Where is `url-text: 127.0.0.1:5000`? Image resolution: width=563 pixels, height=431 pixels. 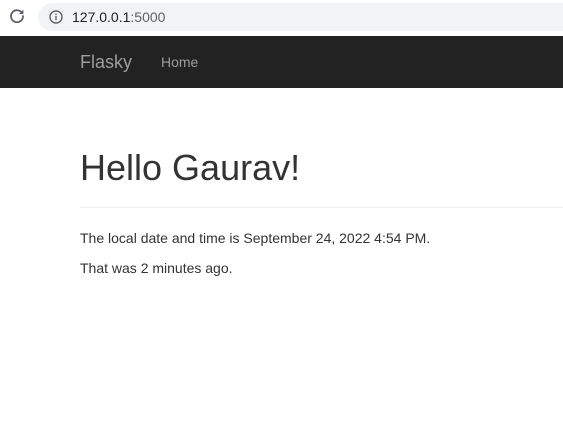 url-text: 127.0.0.1:5000 is located at coordinates (118, 17).